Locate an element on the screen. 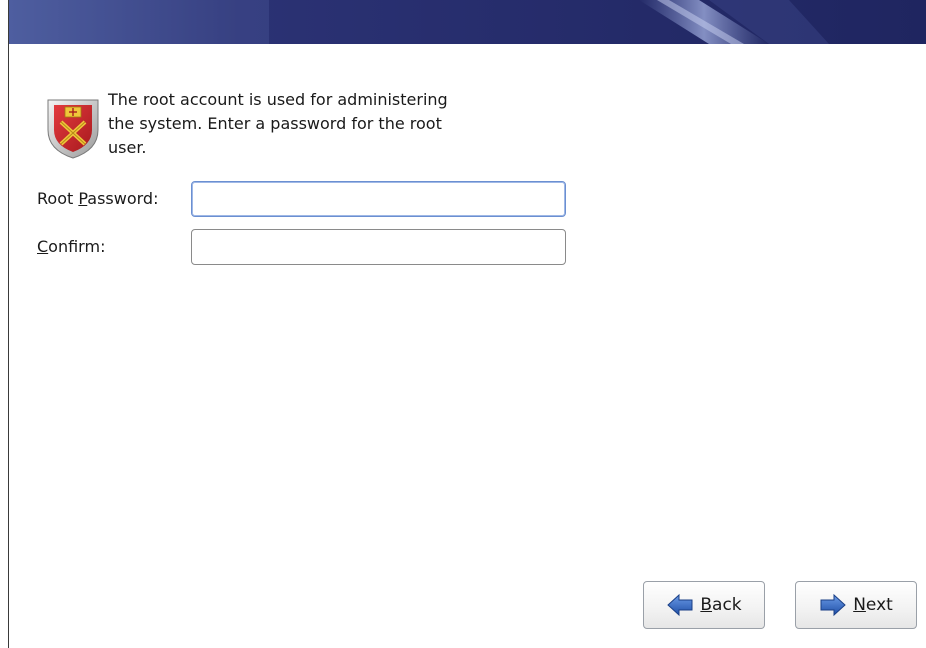 Image resolution: width=926 pixels, height=648 pixels. root-password-label-prefix: Root is located at coordinates (58, 198).